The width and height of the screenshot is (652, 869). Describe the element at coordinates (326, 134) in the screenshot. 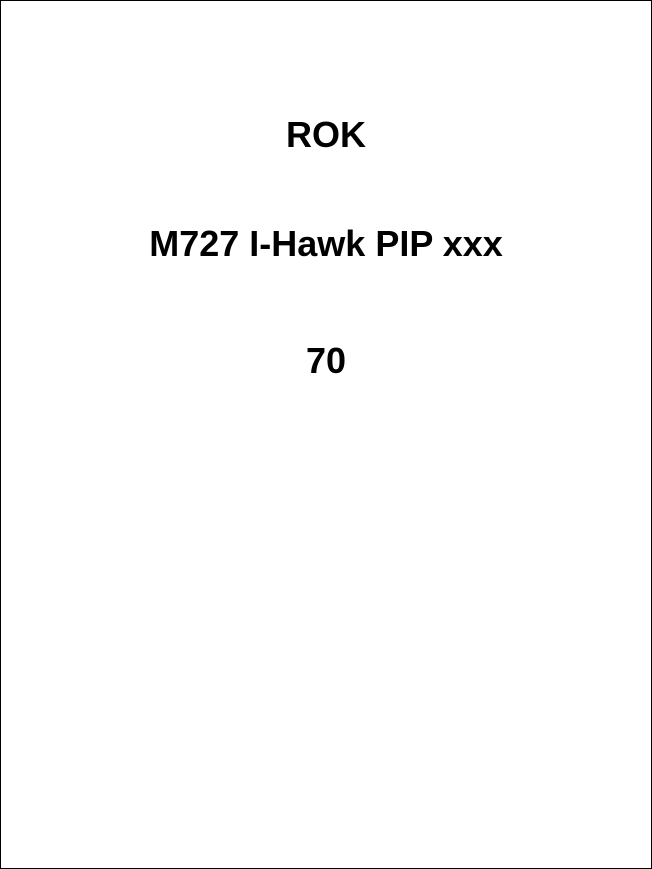

I see `country-code: ROK` at that location.